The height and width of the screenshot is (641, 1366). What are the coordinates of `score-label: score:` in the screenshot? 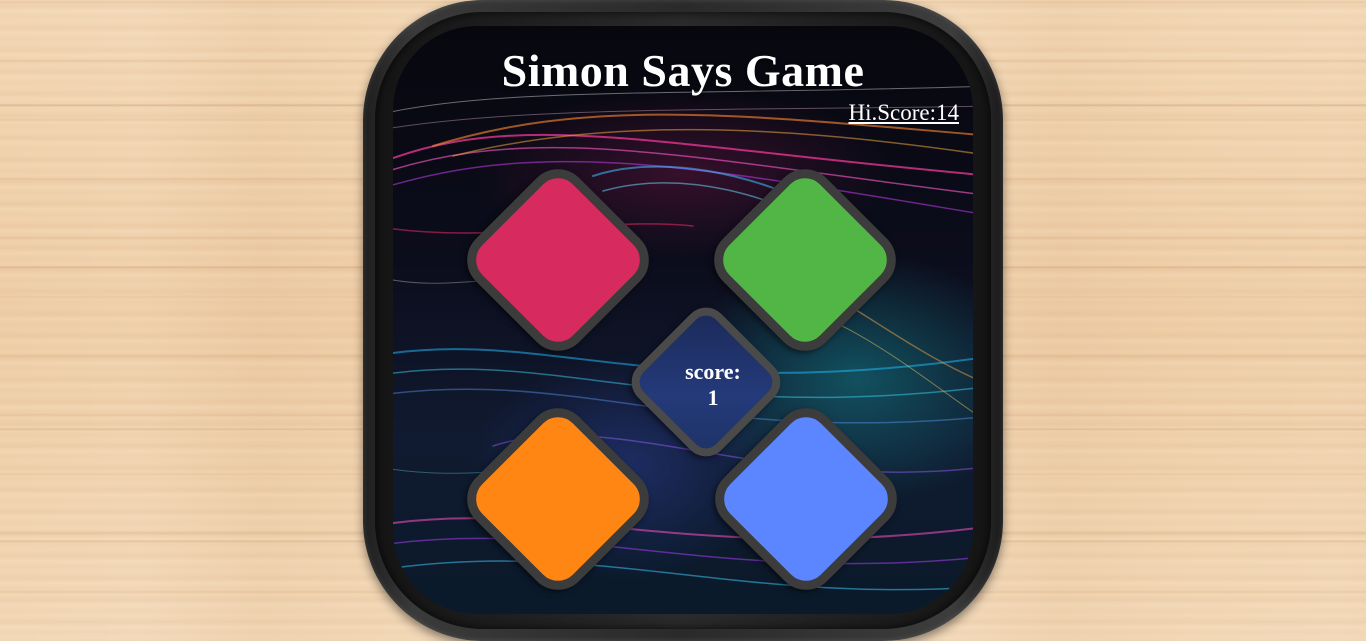 It's located at (713, 371).